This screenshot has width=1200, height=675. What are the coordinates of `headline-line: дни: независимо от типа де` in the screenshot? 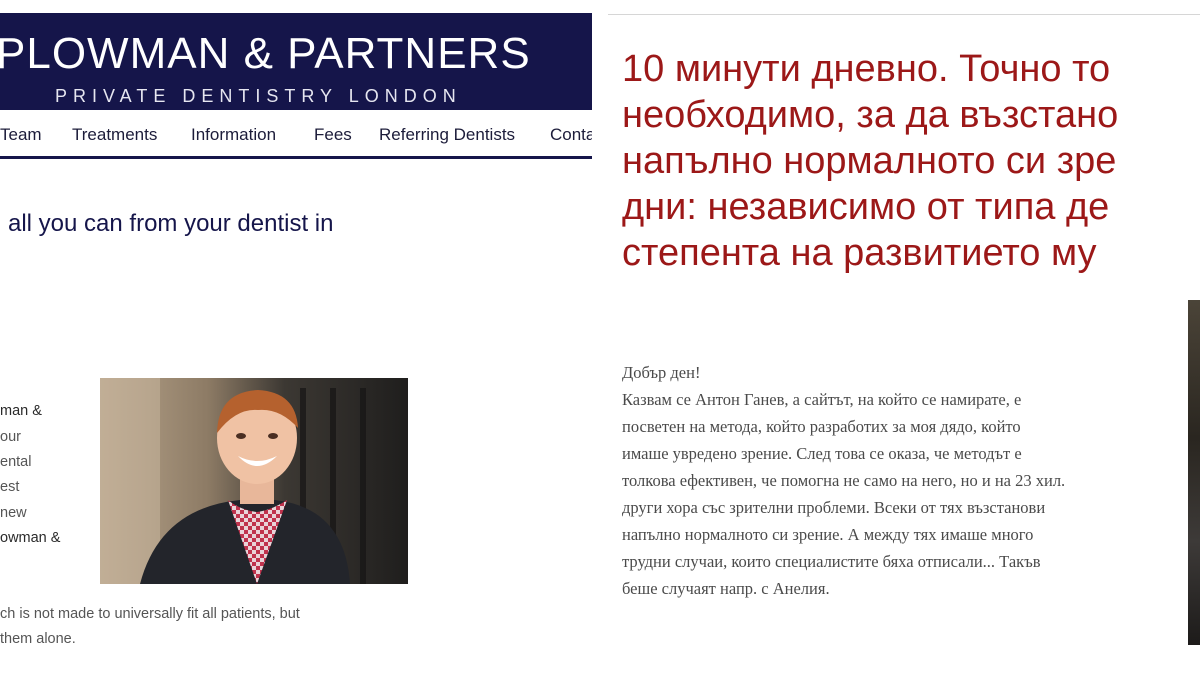 It's located at (866, 207).